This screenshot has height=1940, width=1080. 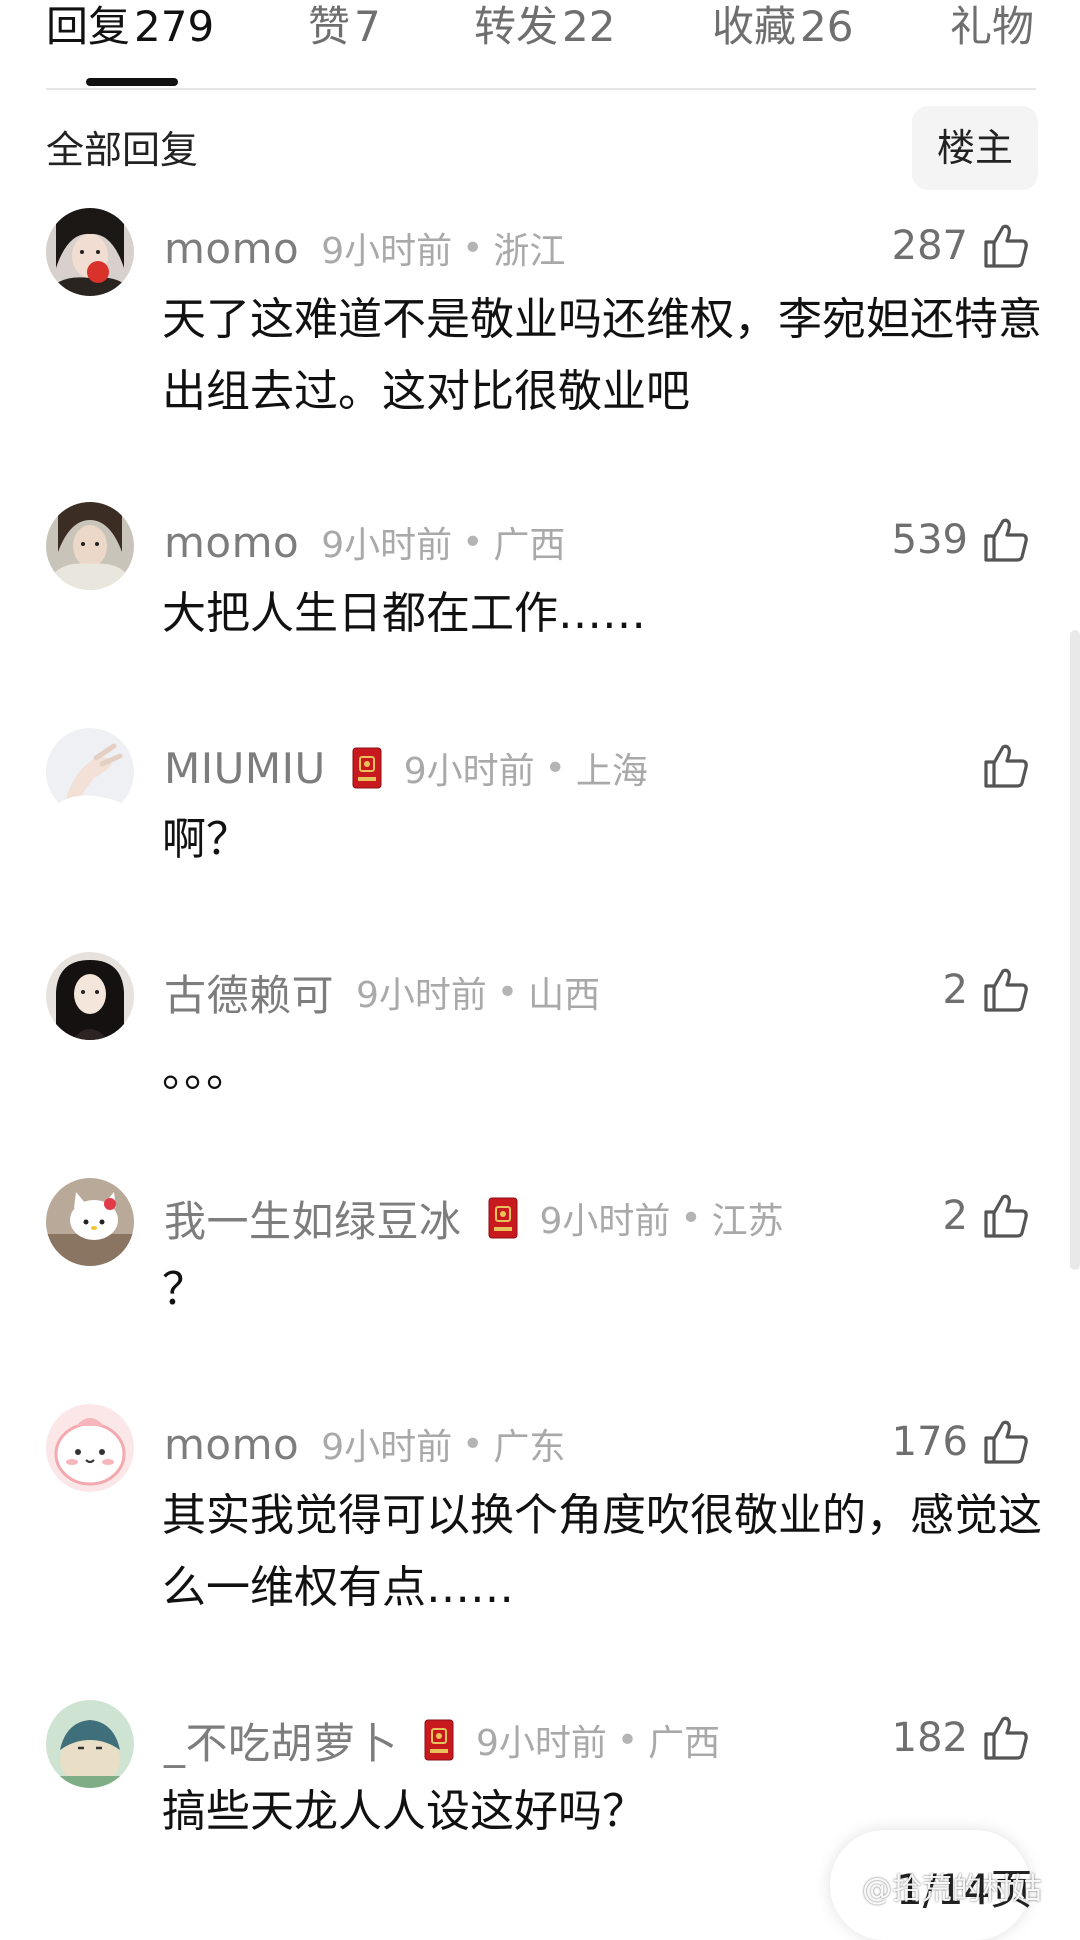 What do you see at coordinates (975, 148) in the screenshot?
I see `op-filter-button: 楼主` at bounding box center [975, 148].